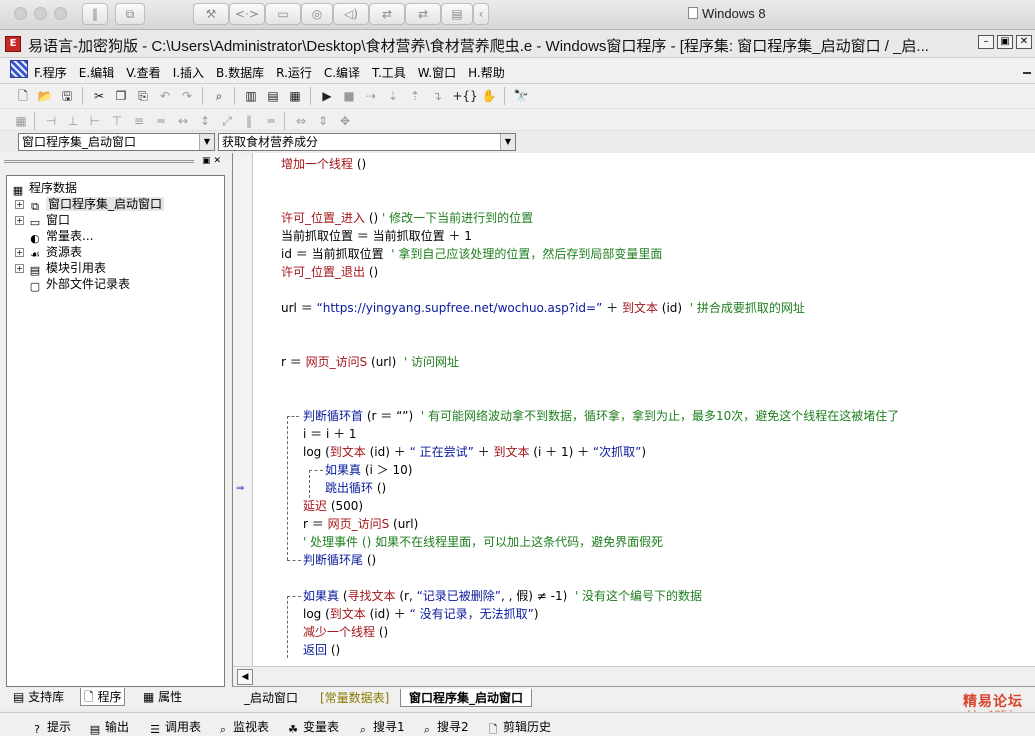 Image resolution: width=1035 pixels, height=736 pixels. I want to click on binoculars-icon: 🔭, so click(521, 96).